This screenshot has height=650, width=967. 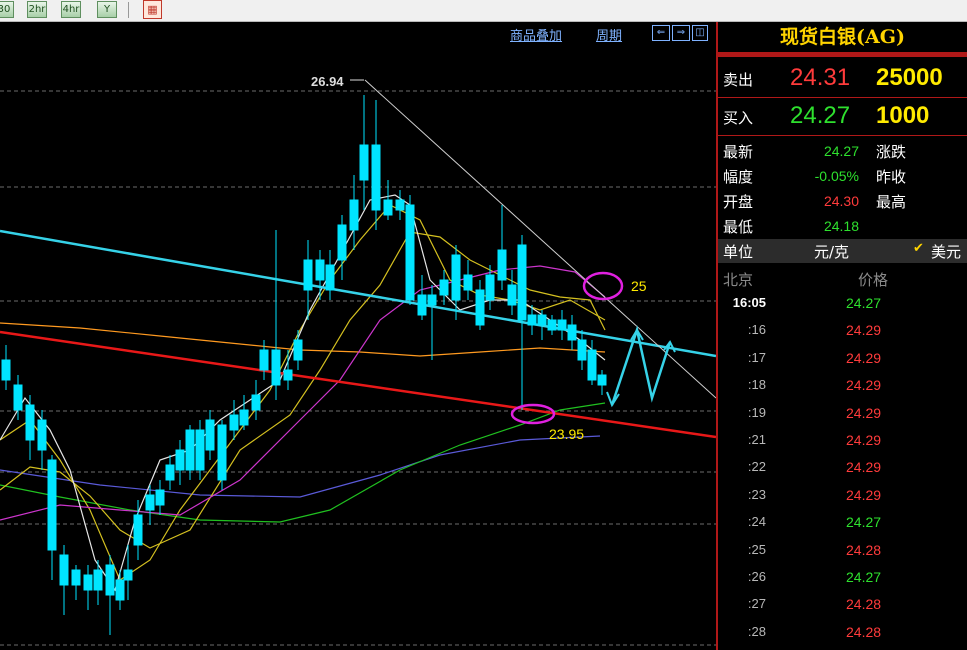 I want to click on open-label: 开盘, so click(x=738, y=202).